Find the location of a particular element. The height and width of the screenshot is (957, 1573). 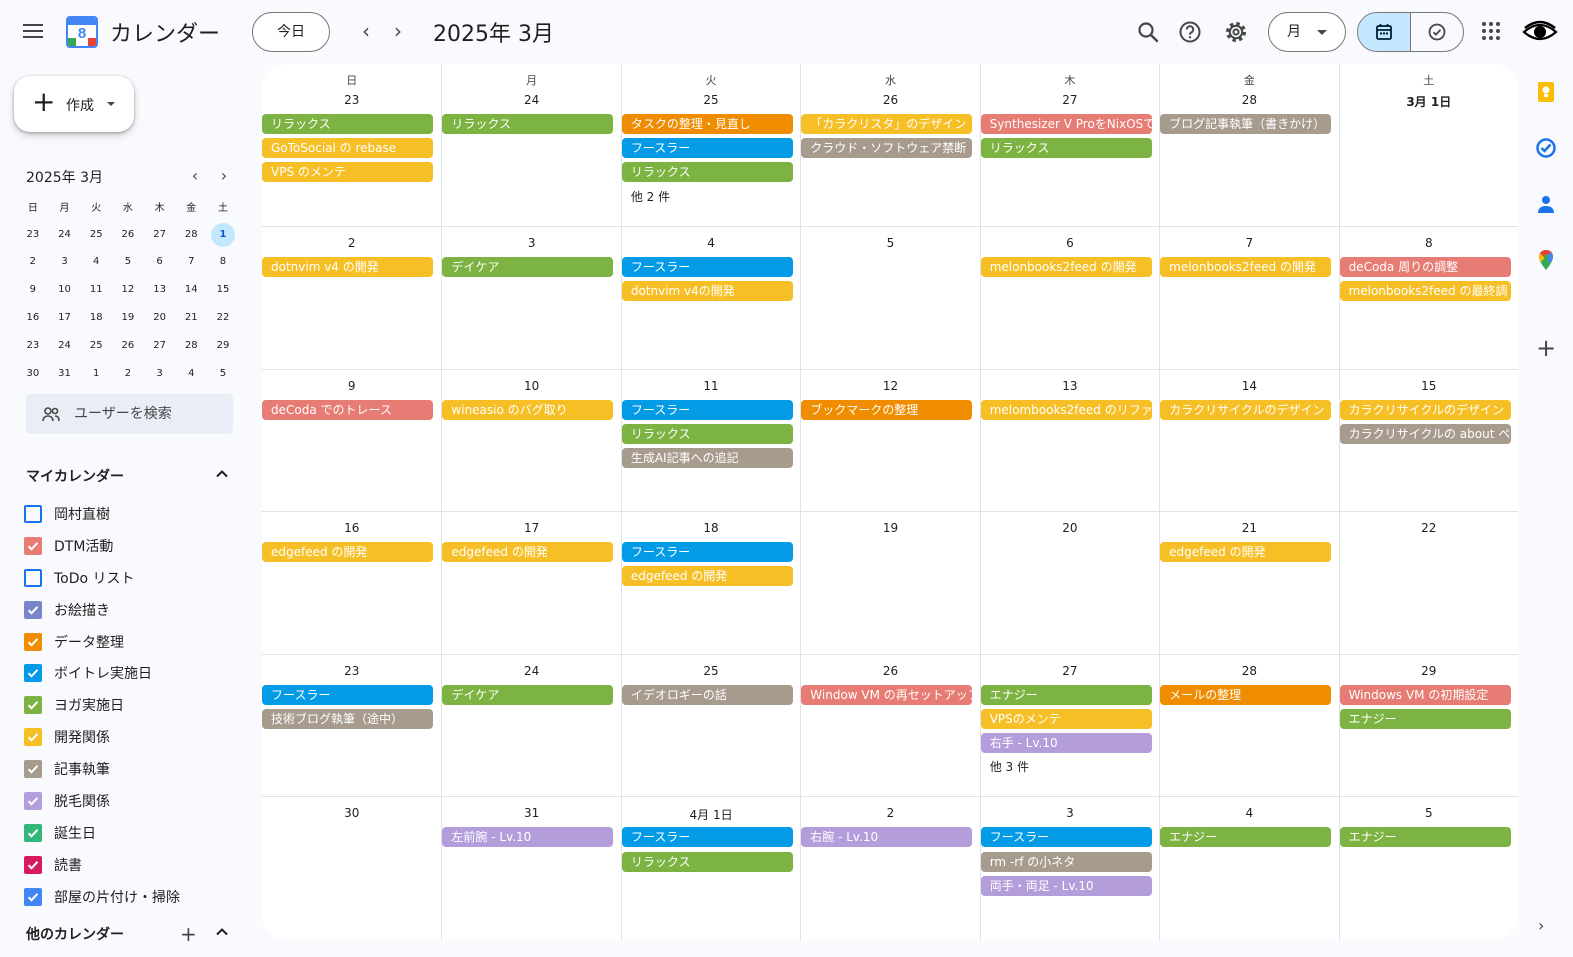

day-number: 21 is located at coordinates (1249, 528).